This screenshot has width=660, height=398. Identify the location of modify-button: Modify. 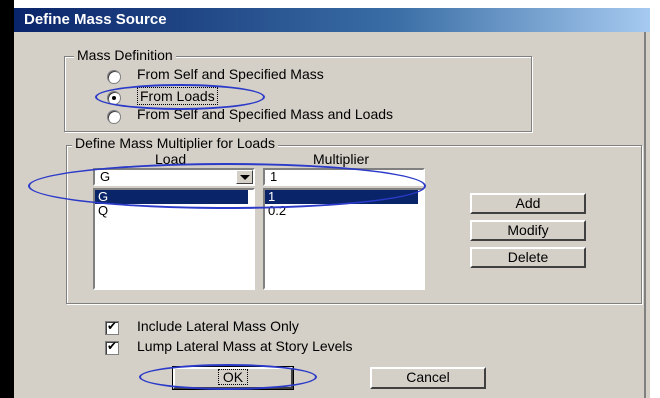
(528, 230).